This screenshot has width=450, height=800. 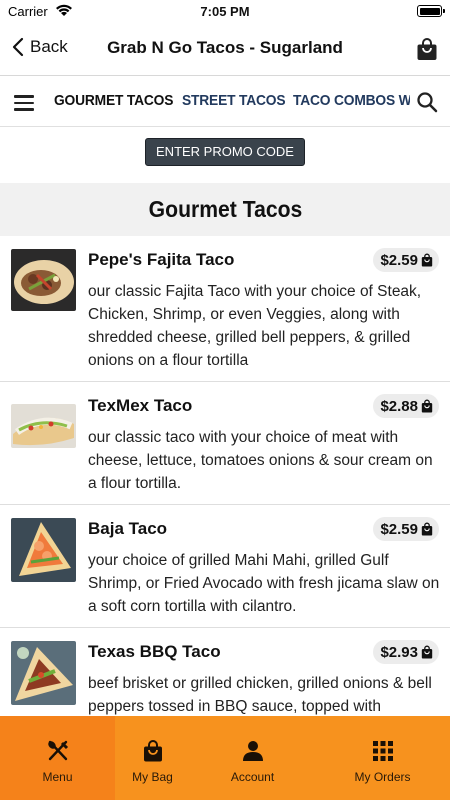 I want to click on tab-menu: Menu, so click(x=57, y=758).